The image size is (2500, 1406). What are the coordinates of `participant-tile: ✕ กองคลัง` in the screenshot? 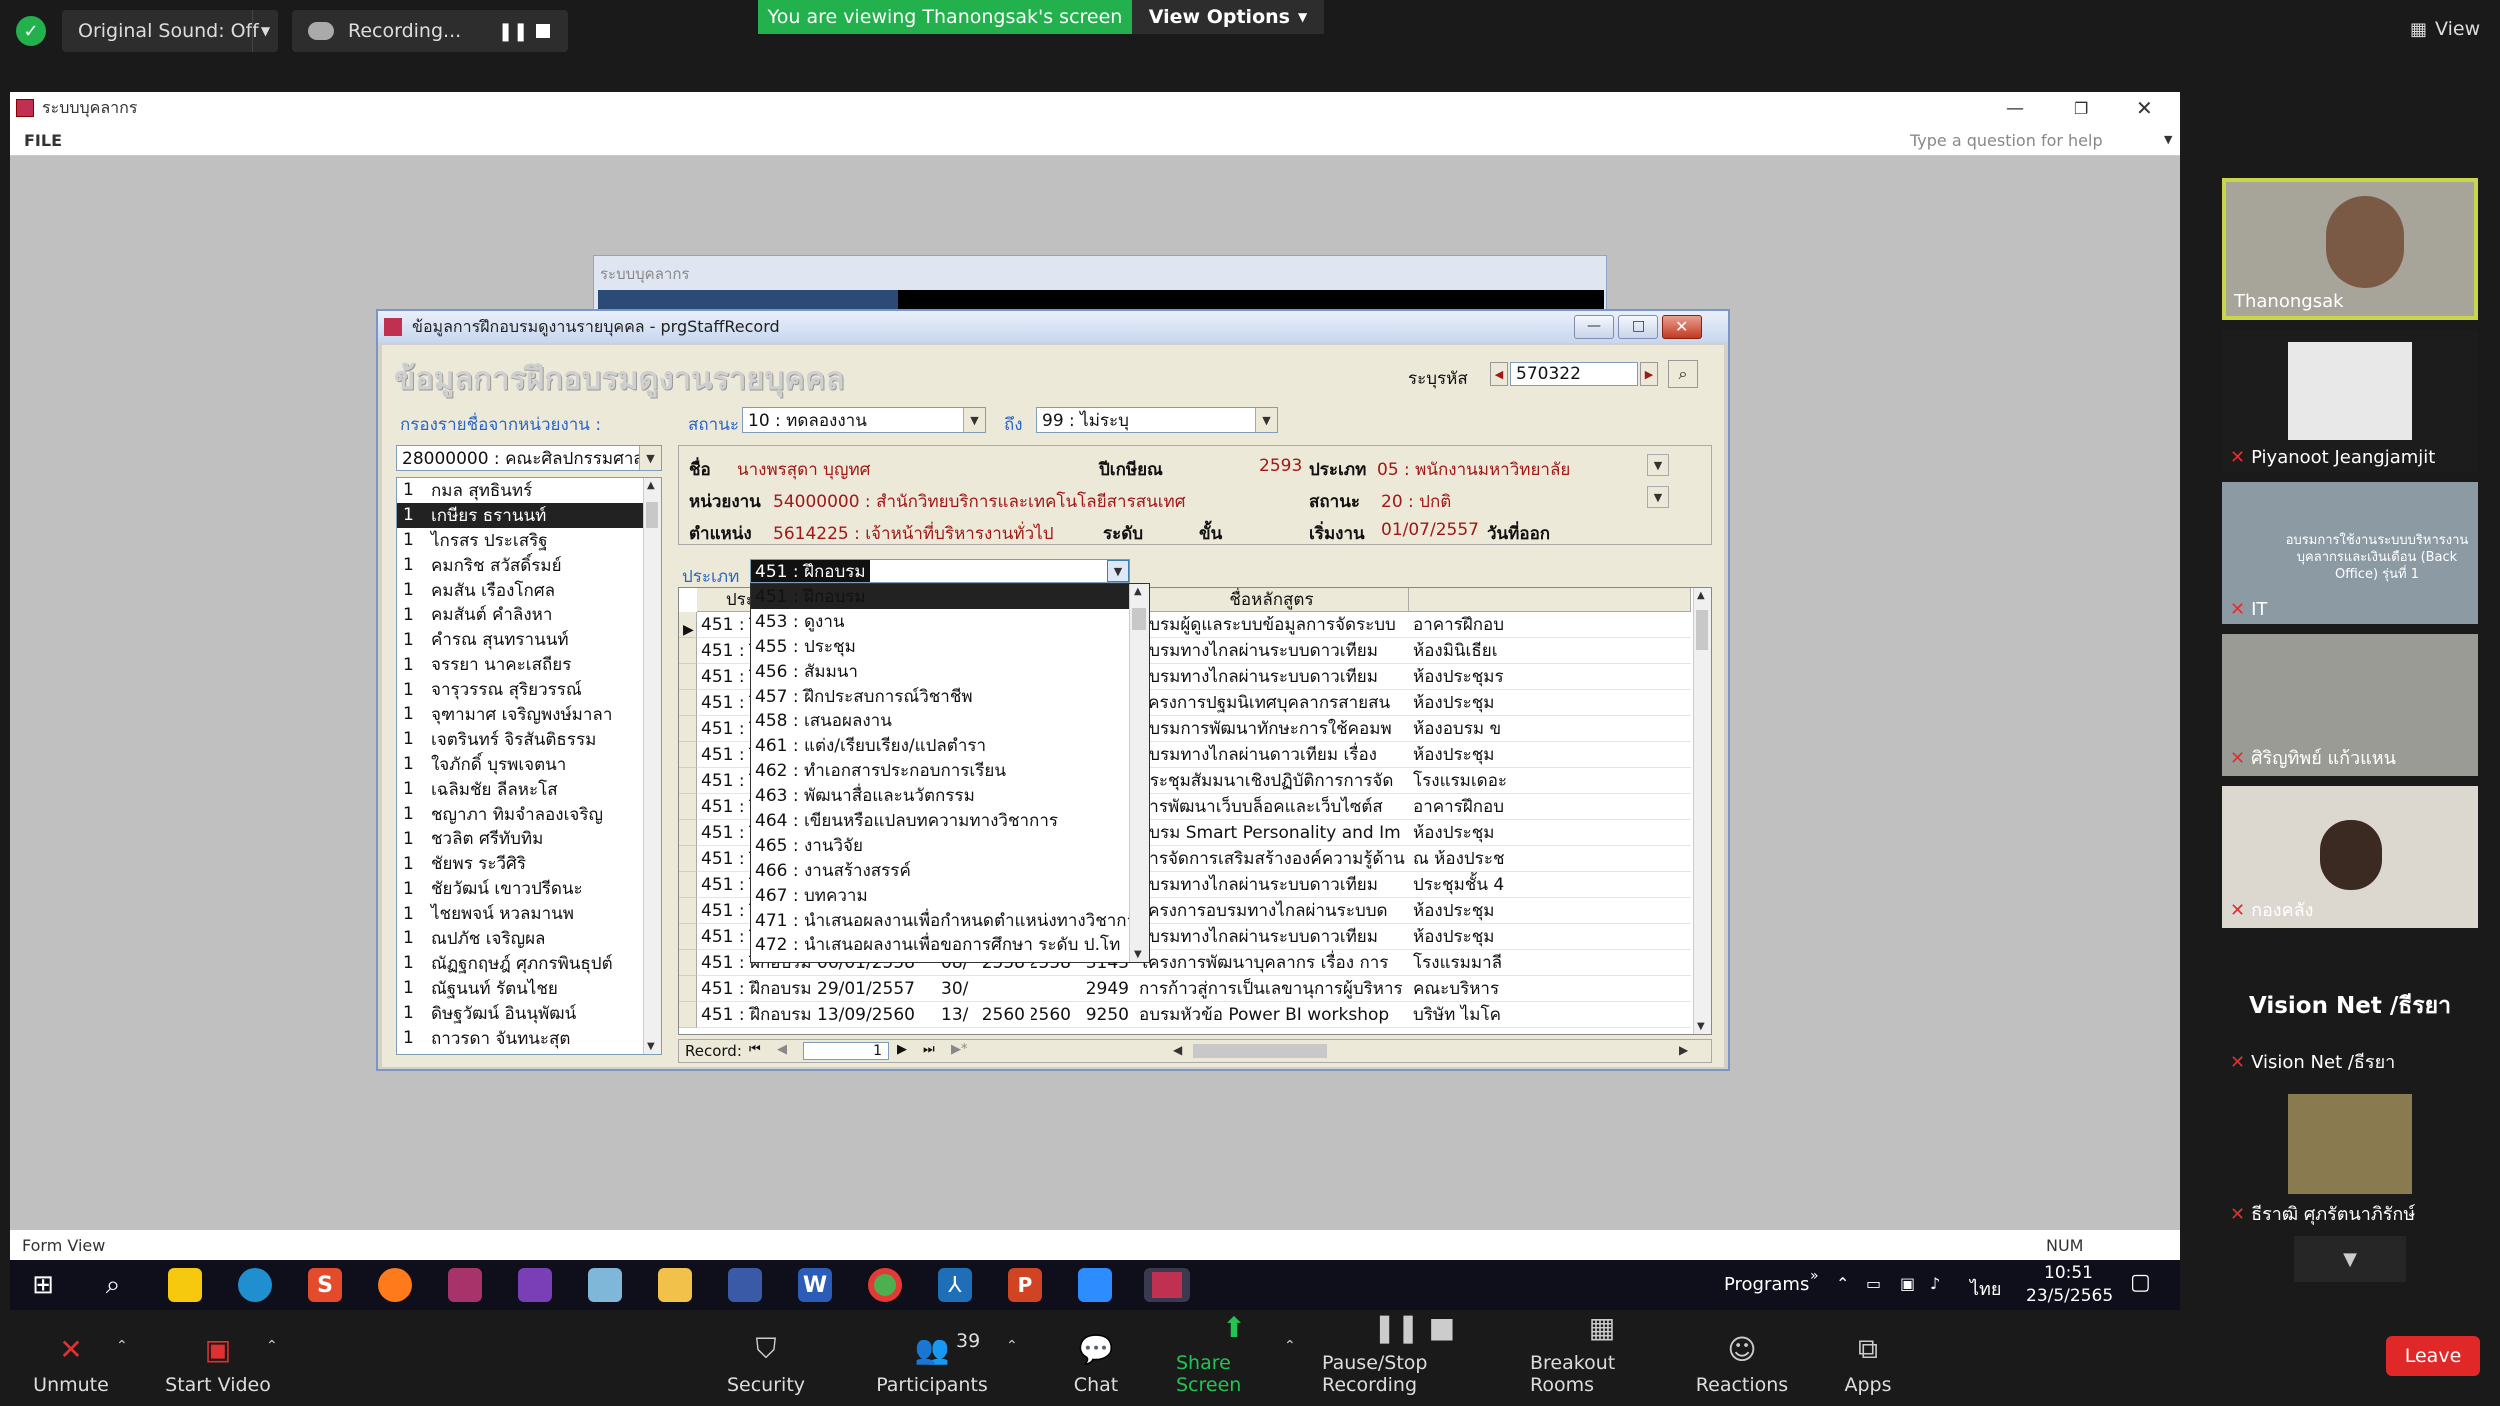 It's located at (2350, 857).